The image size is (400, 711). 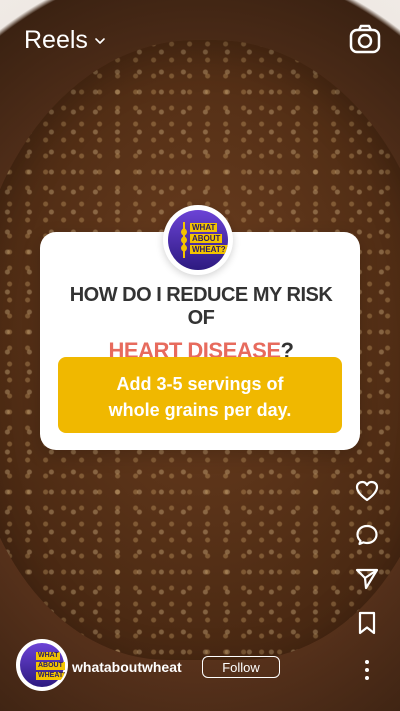 What do you see at coordinates (200, 668) in the screenshot?
I see `bottom-bar: WHAT ABOUT WHEAT? whataboutwheat Follow` at bounding box center [200, 668].